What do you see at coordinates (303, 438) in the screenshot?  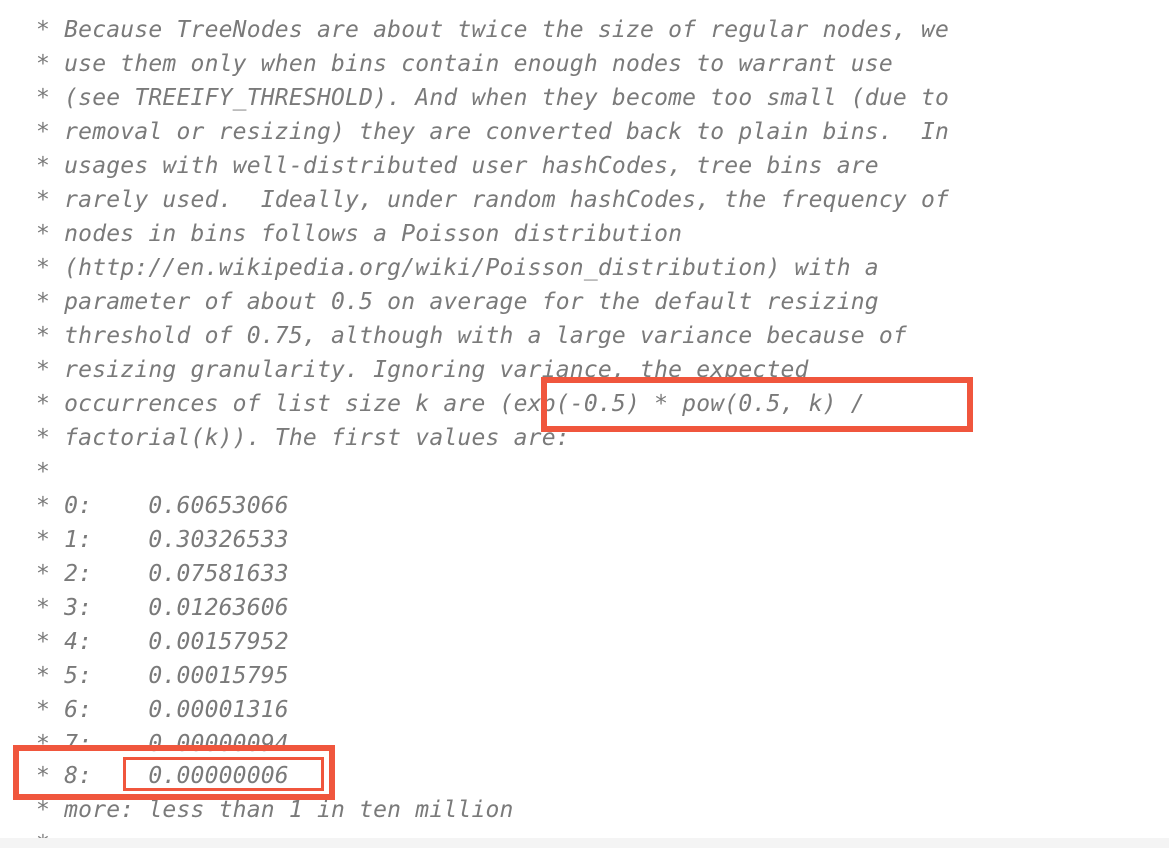 I see `comment-line: * factorial(k)). The first values are:` at bounding box center [303, 438].